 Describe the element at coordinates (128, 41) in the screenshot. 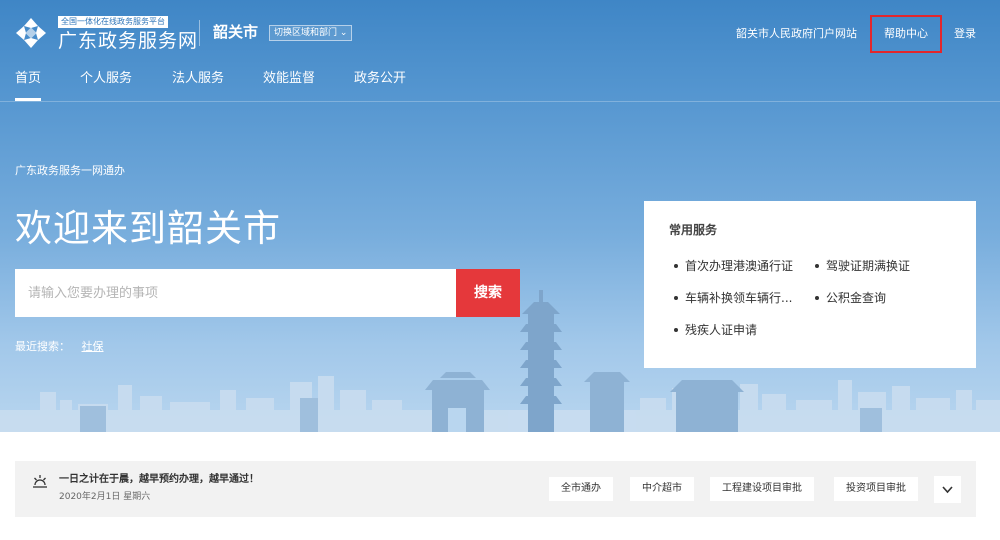

I see `site-logo-text: 广东政务服务网` at that location.